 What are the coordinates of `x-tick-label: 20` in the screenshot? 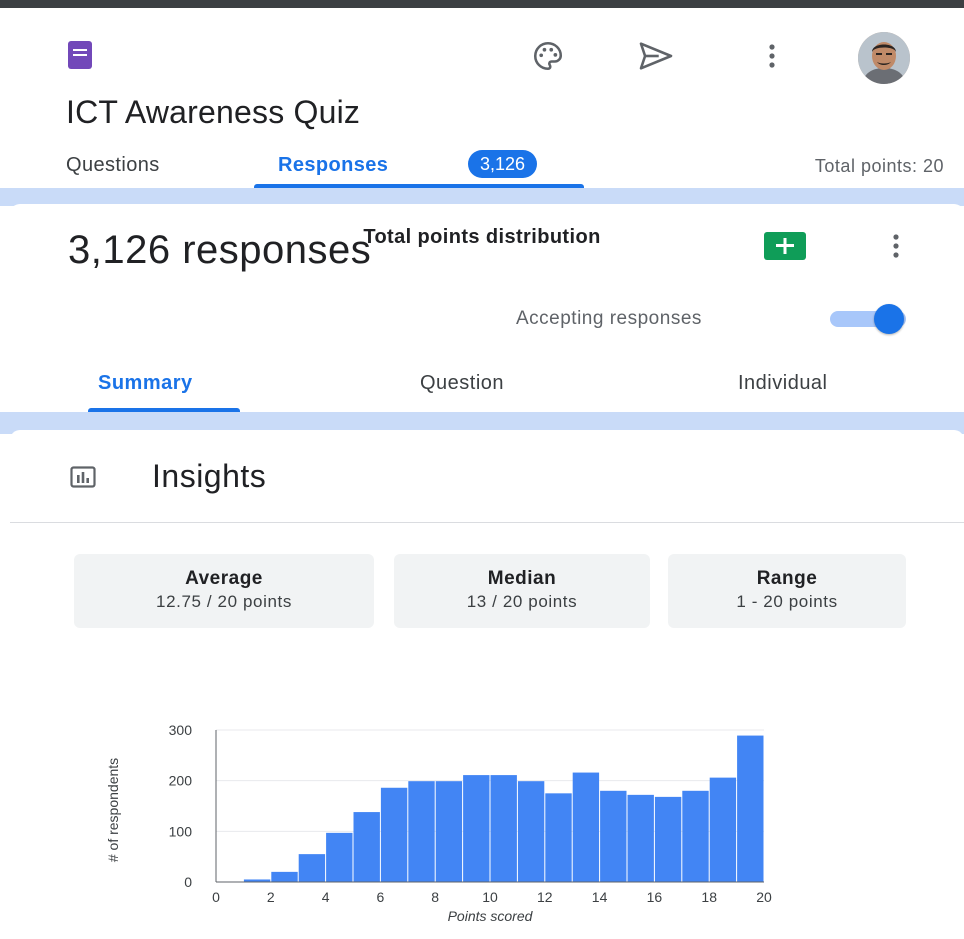 It's located at (764, 897).